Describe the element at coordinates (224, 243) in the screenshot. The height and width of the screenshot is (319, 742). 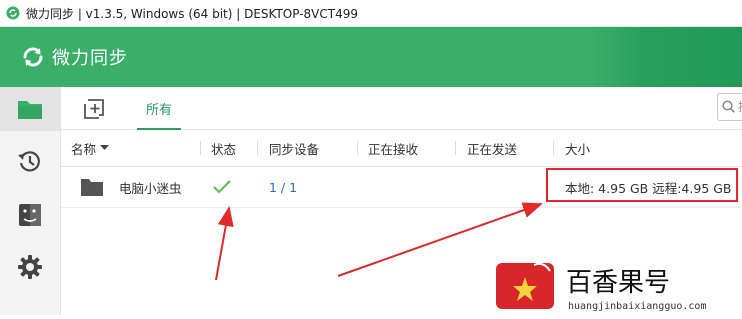
I see `arrow-to-status` at that location.